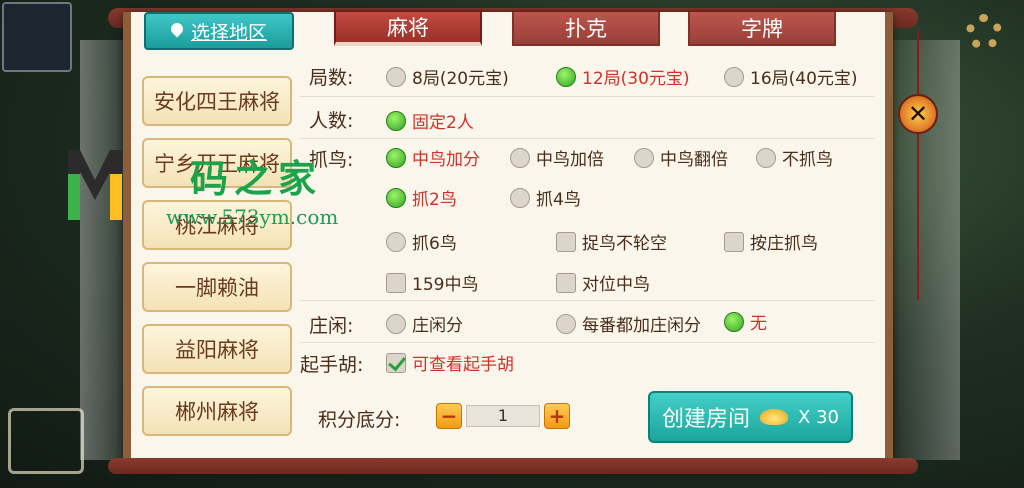 Image resolution: width=1024 pixels, height=488 pixels. What do you see at coordinates (332, 365) in the screenshot?
I see `starting-hu-label: 起手胡:` at bounding box center [332, 365].